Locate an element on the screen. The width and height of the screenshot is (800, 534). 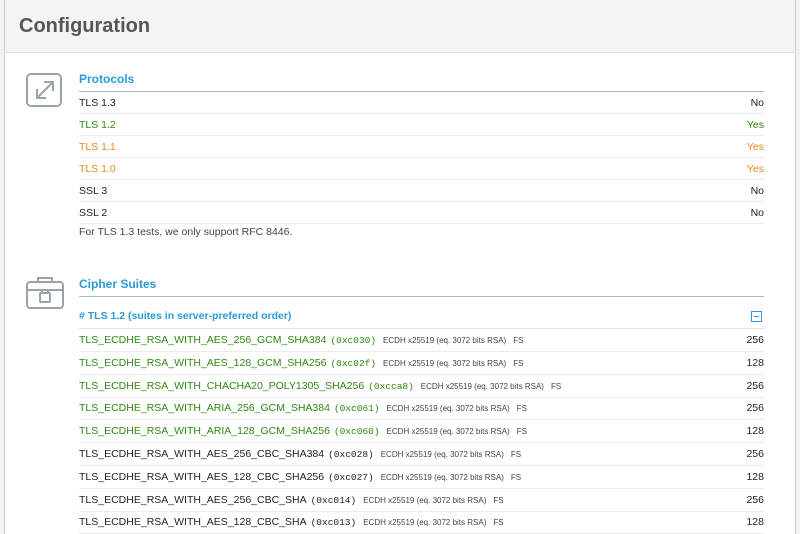
cipher-suite-code: (0xc014) is located at coordinates (333, 500).